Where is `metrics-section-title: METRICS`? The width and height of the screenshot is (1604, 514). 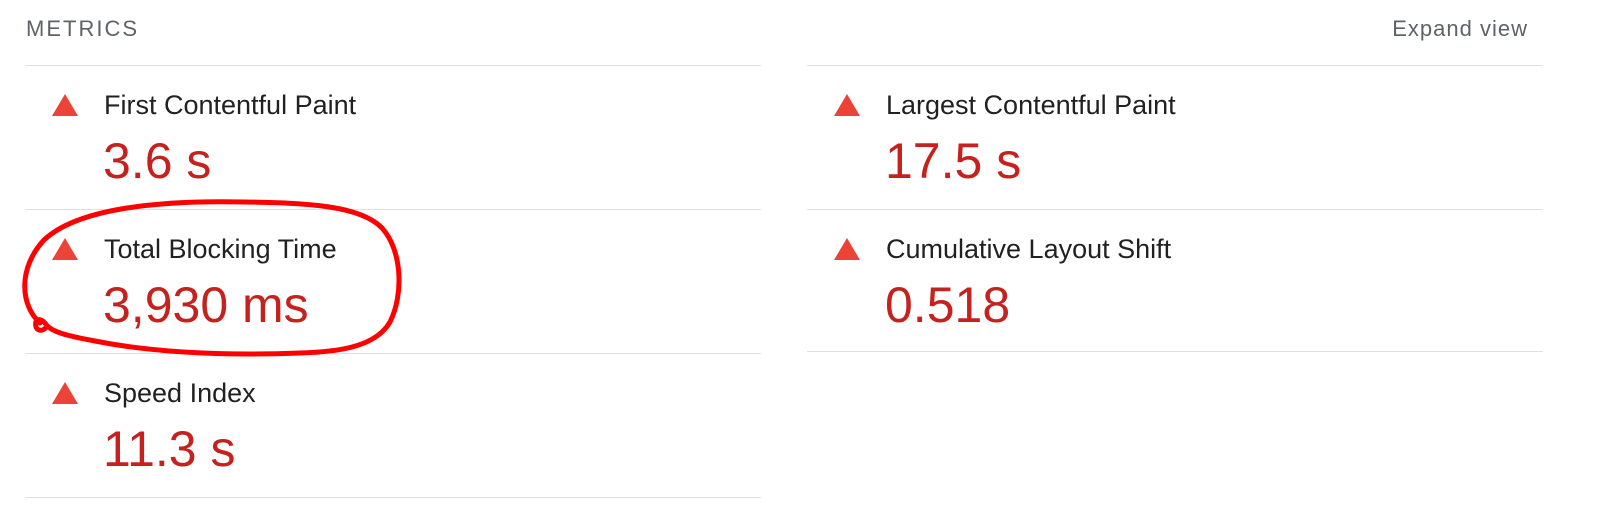 metrics-section-title: METRICS is located at coordinates (82, 28).